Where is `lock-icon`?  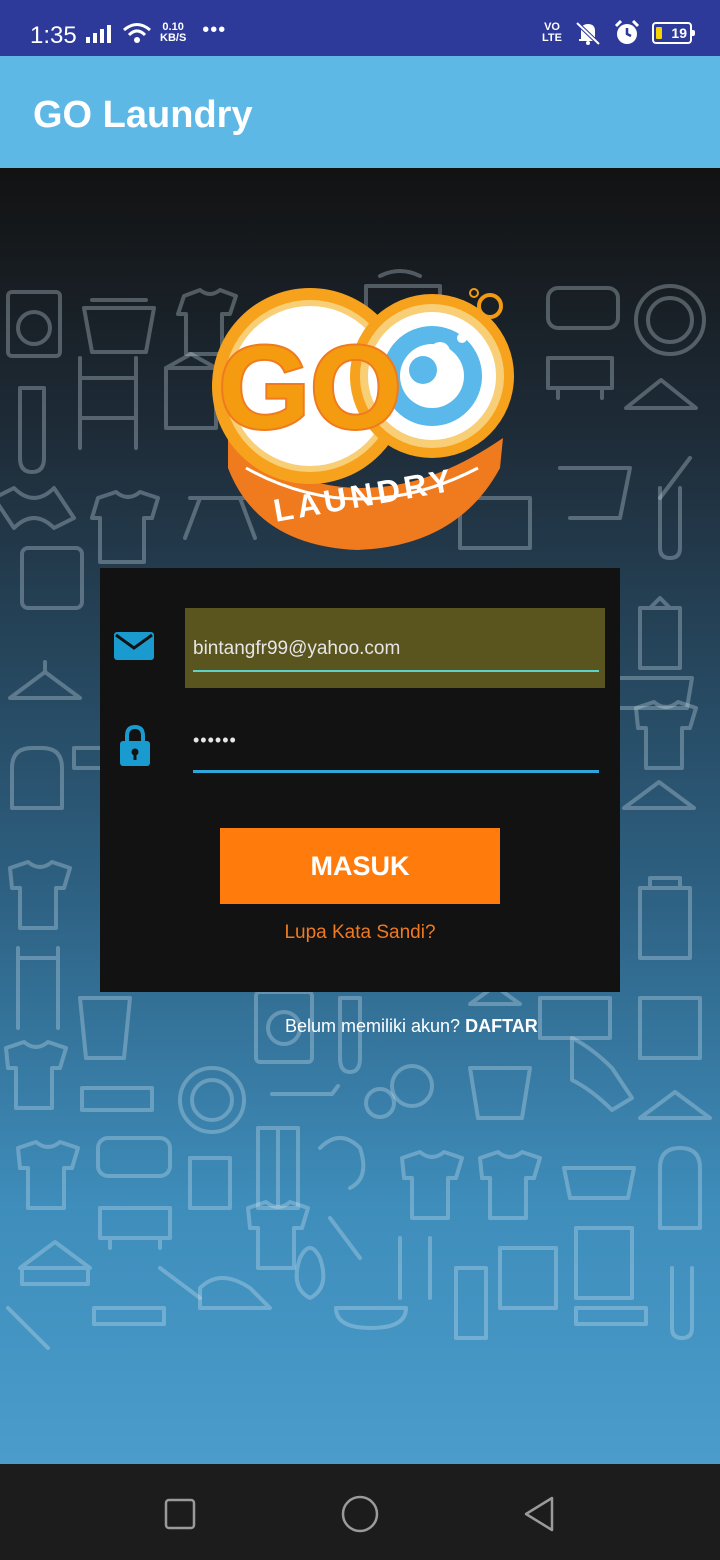 lock-icon is located at coordinates (135, 745).